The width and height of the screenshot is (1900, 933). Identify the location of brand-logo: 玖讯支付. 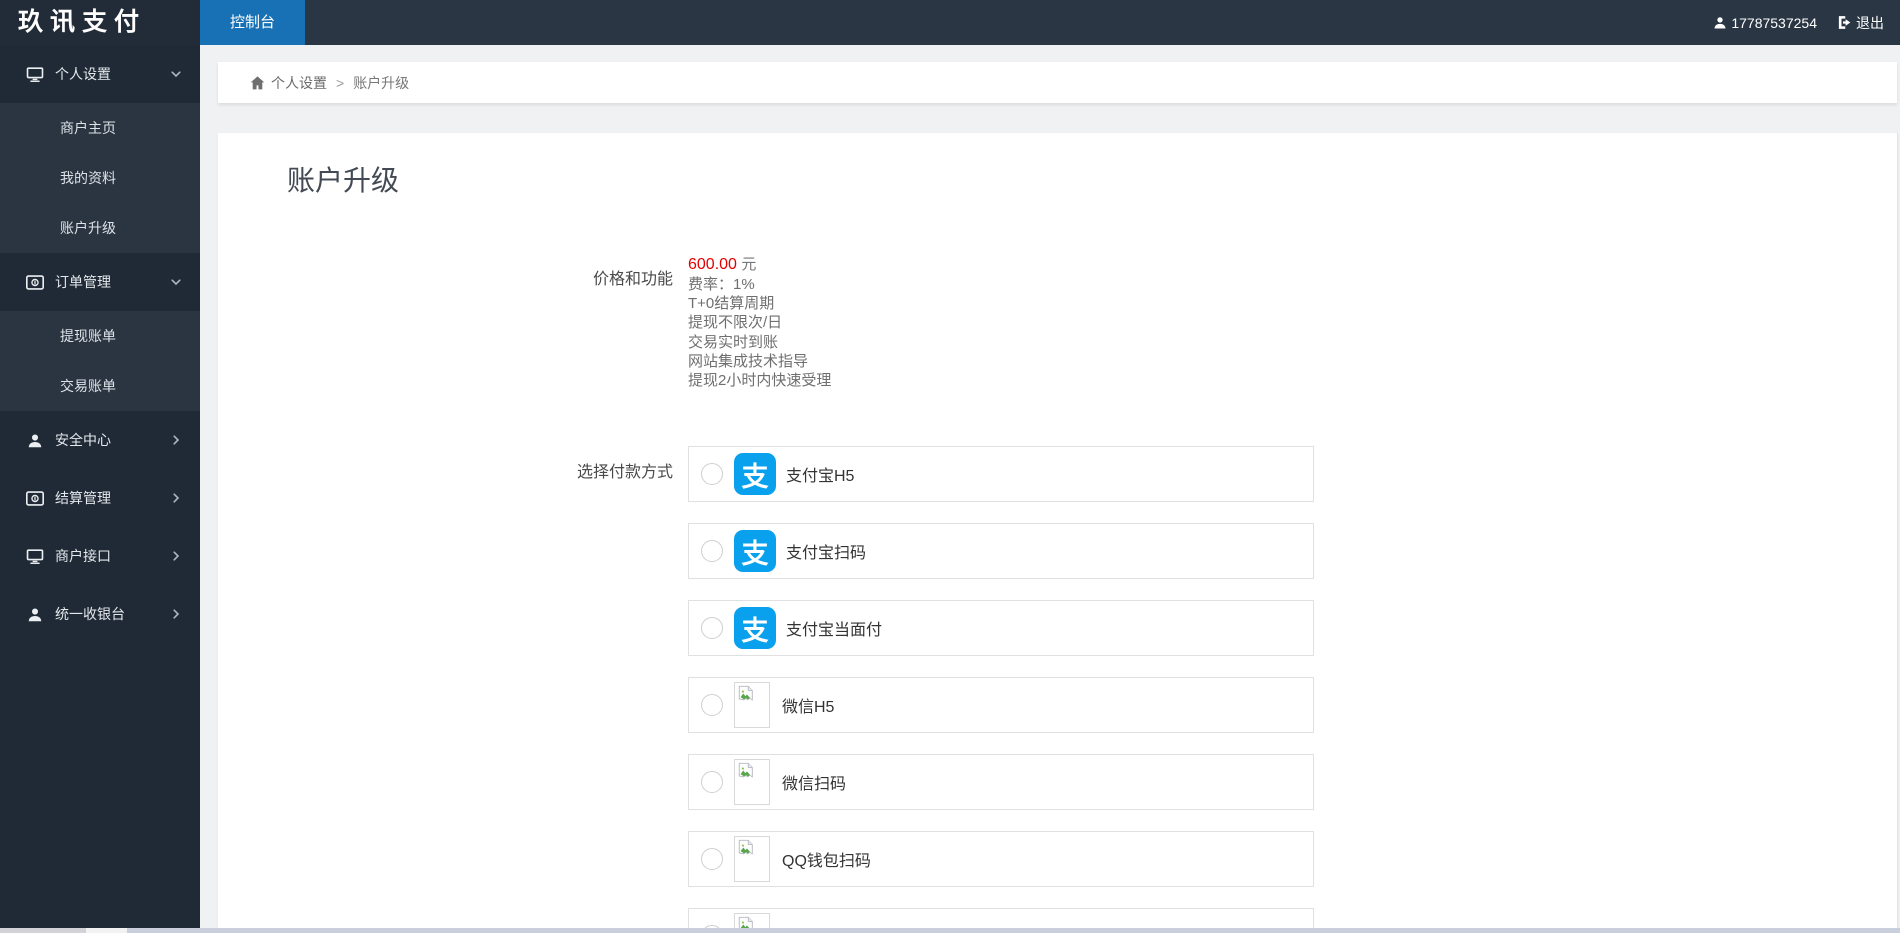
(100, 22).